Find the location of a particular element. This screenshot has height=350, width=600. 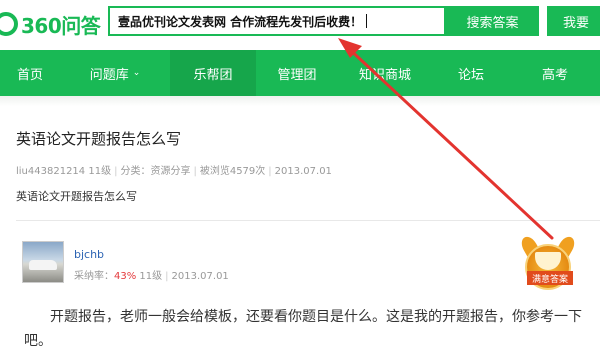

nav-item-label: 首页 is located at coordinates (29, 75).